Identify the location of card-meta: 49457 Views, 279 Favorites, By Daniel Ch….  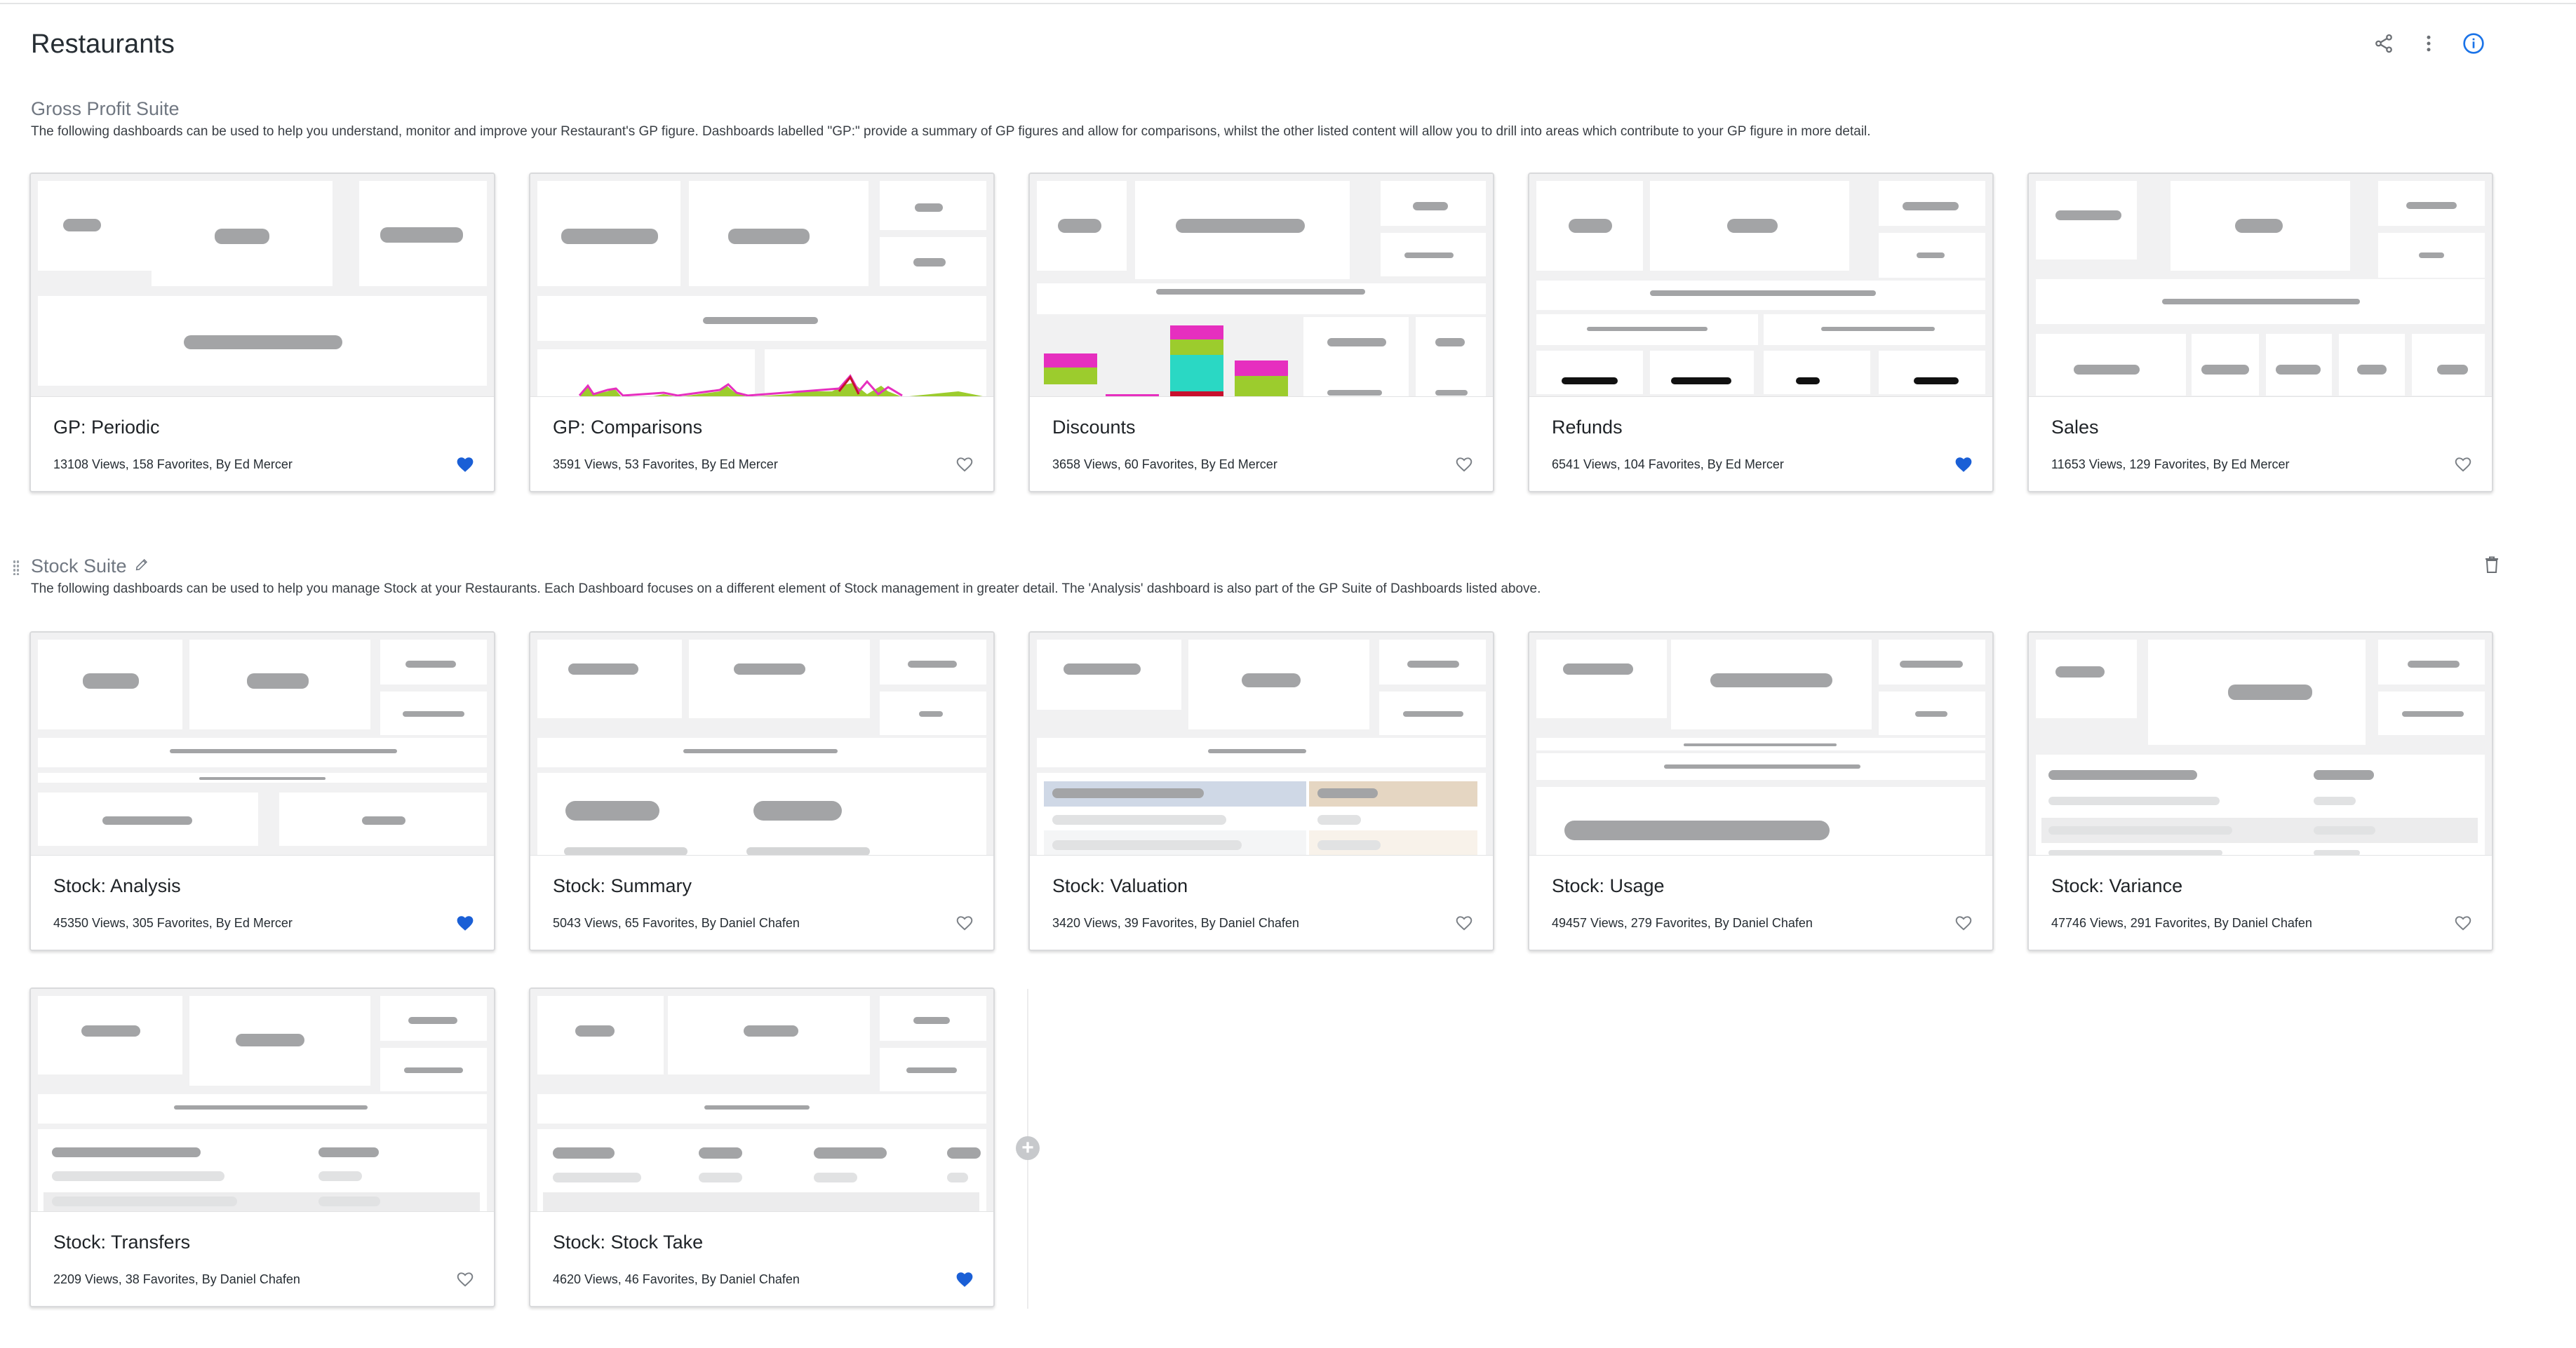
(1682, 923).